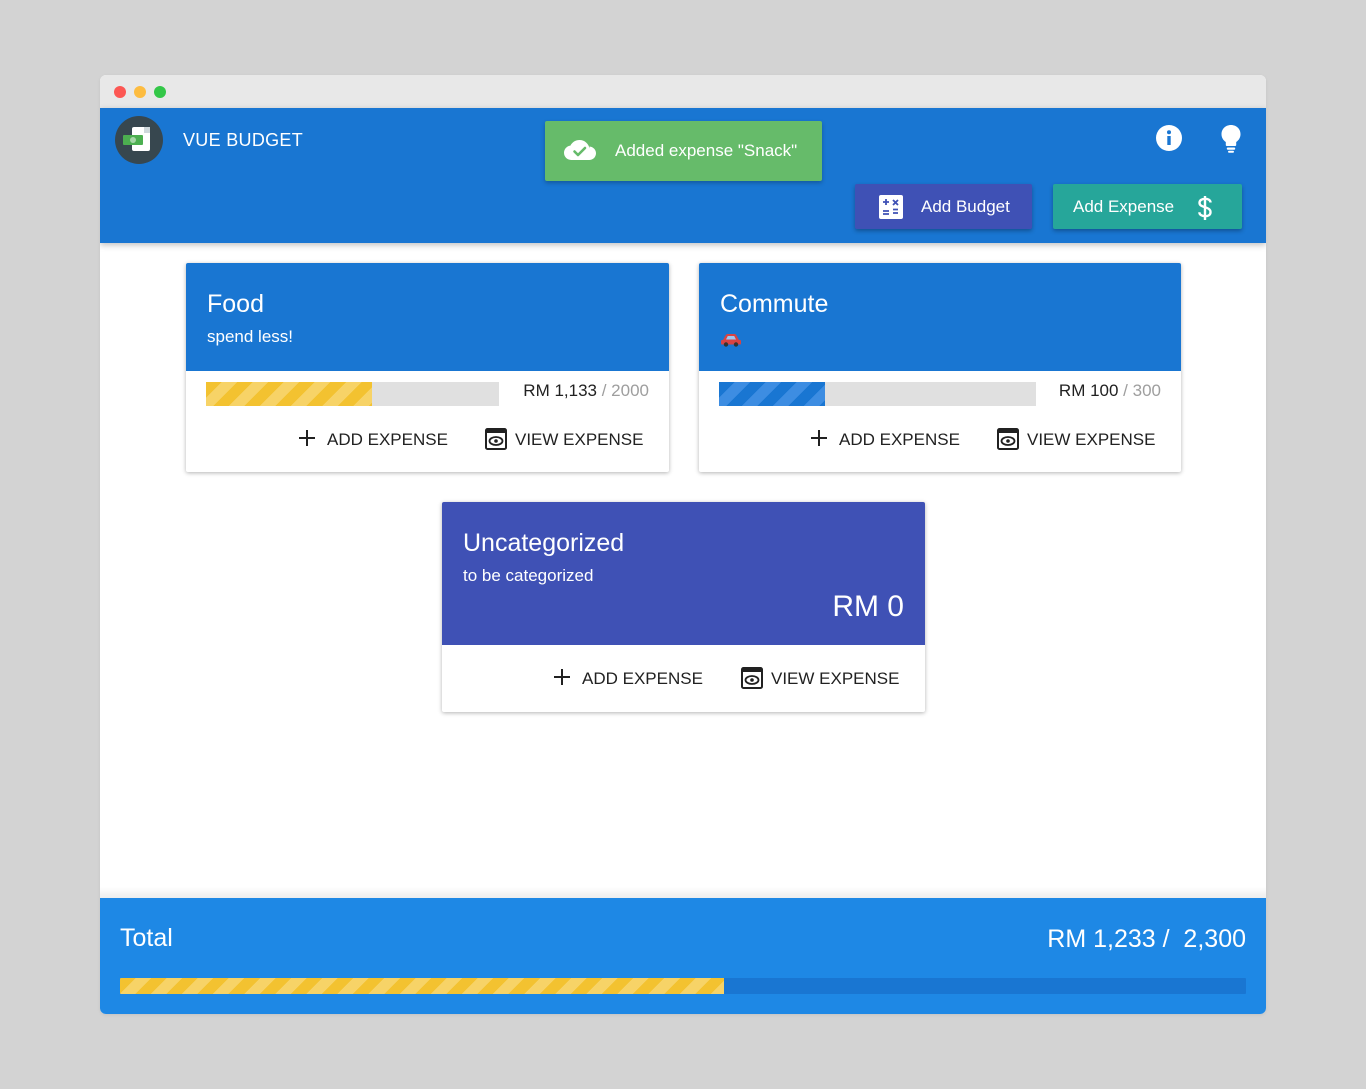  What do you see at coordinates (1146, 939) in the screenshot?
I see `total-amount: RM 1,233 / 2,300` at bounding box center [1146, 939].